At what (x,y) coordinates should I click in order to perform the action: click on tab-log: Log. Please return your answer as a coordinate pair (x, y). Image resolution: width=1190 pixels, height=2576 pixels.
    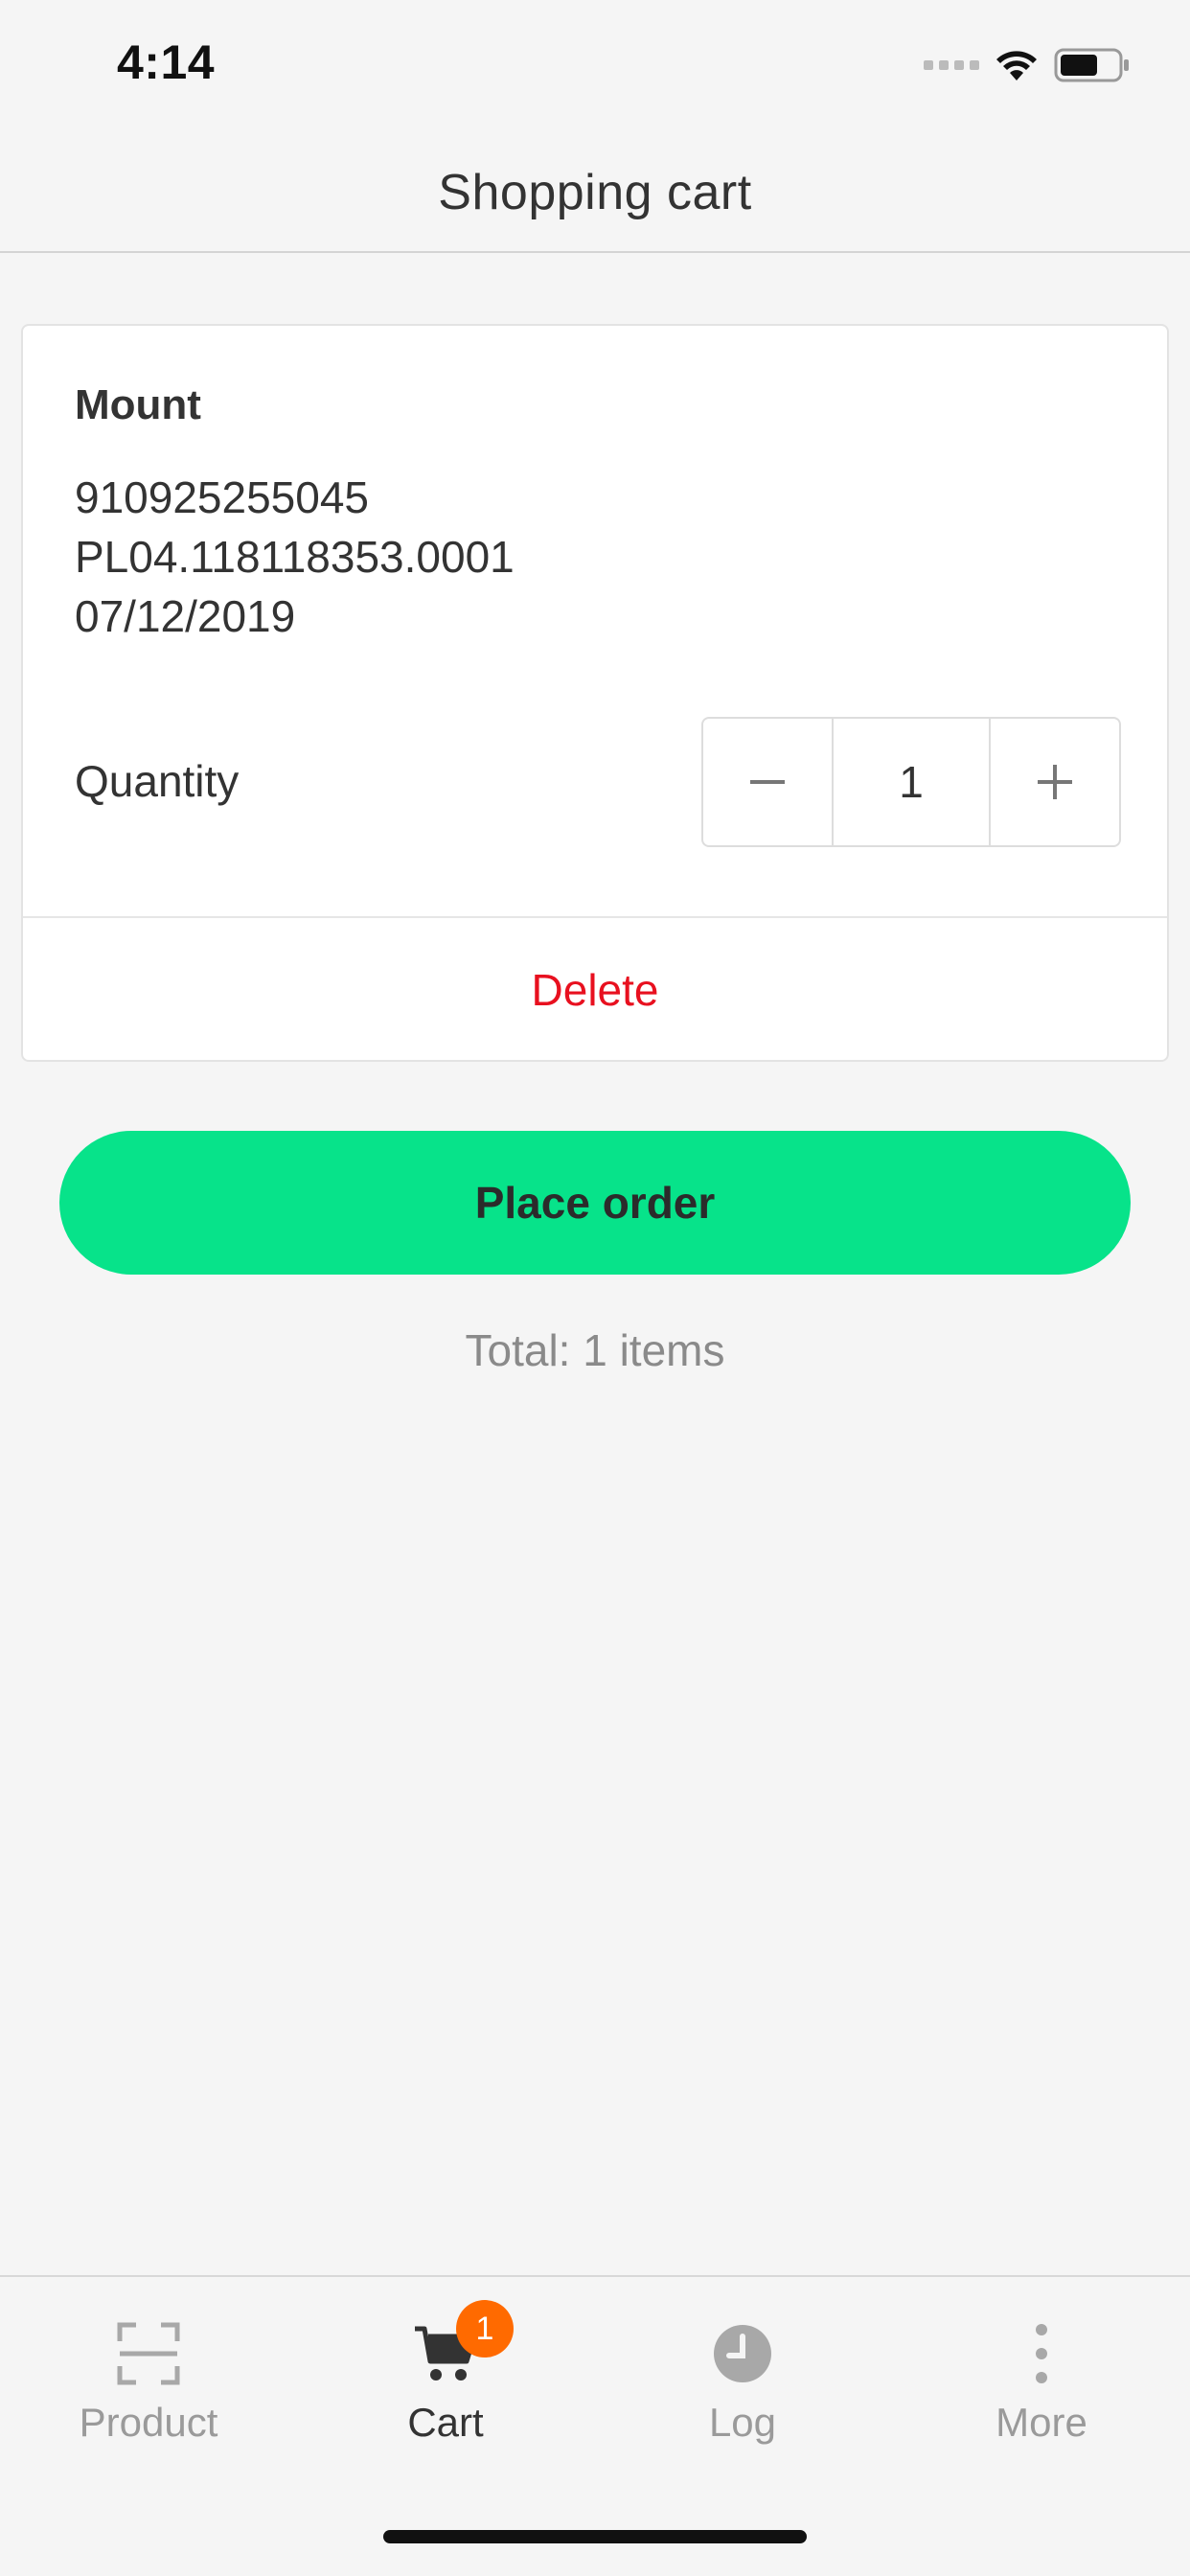
    Looking at the image, I should click on (743, 2368).